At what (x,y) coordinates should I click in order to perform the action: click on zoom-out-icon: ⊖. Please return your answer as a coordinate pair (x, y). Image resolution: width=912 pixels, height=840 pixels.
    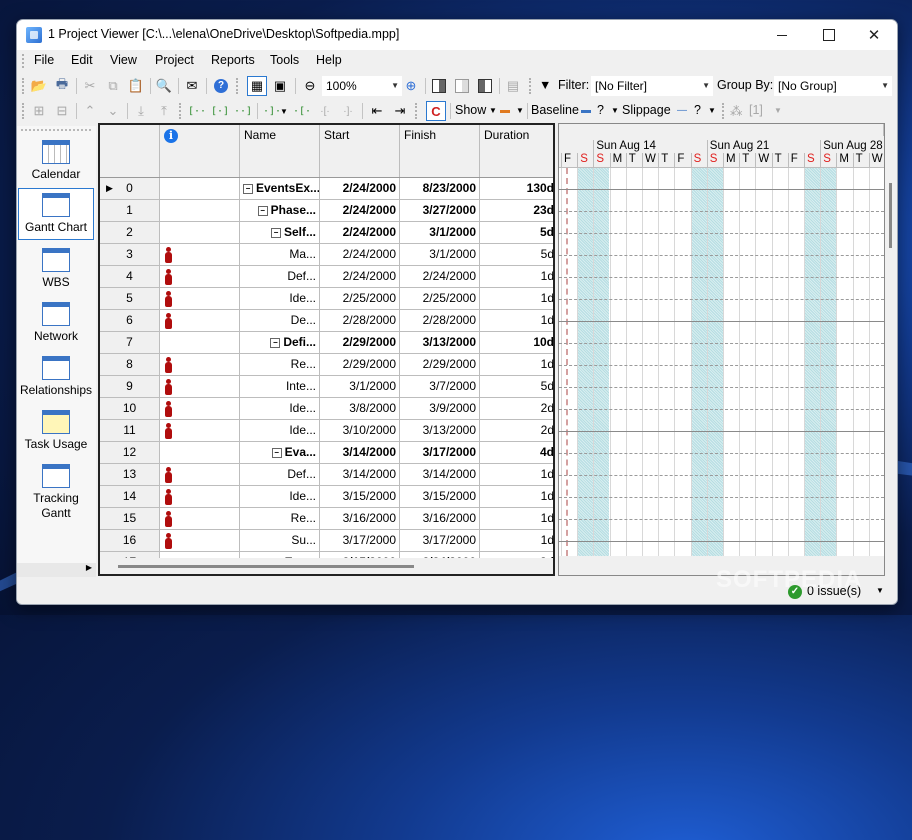
    Looking at the image, I should click on (310, 86).